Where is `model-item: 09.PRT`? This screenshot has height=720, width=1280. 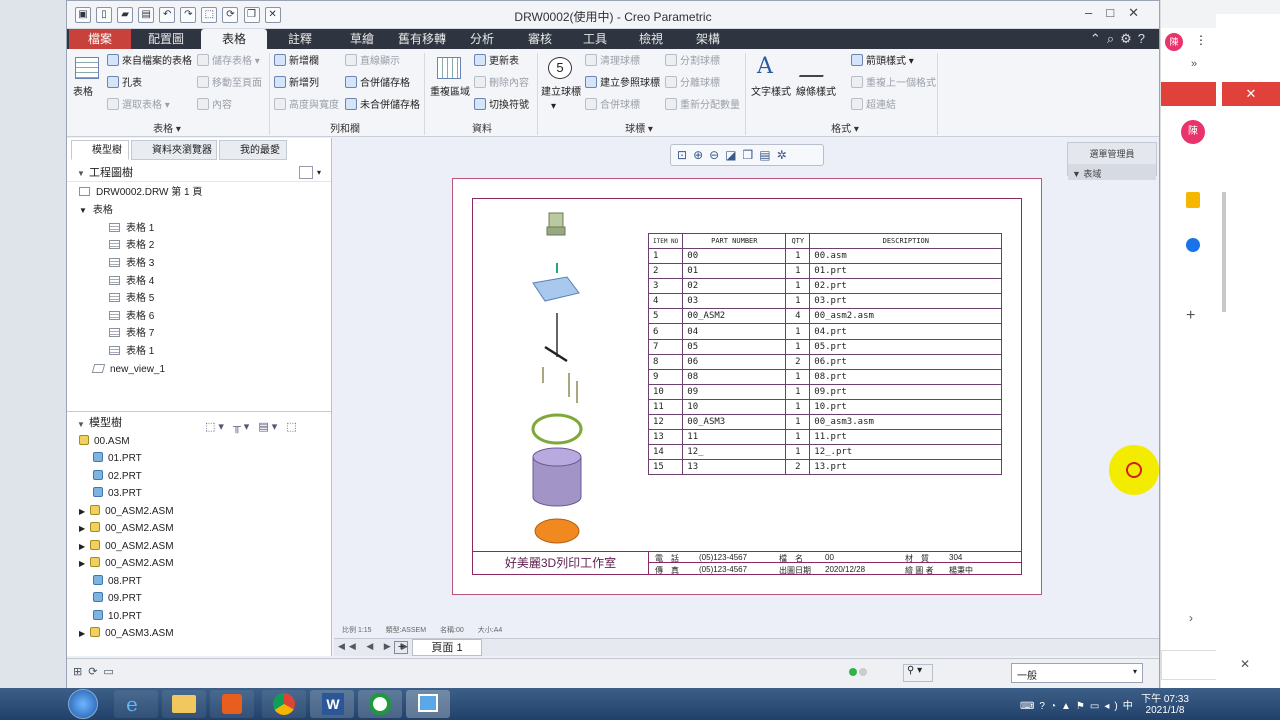
model-item: 09.PRT is located at coordinates (117, 599).